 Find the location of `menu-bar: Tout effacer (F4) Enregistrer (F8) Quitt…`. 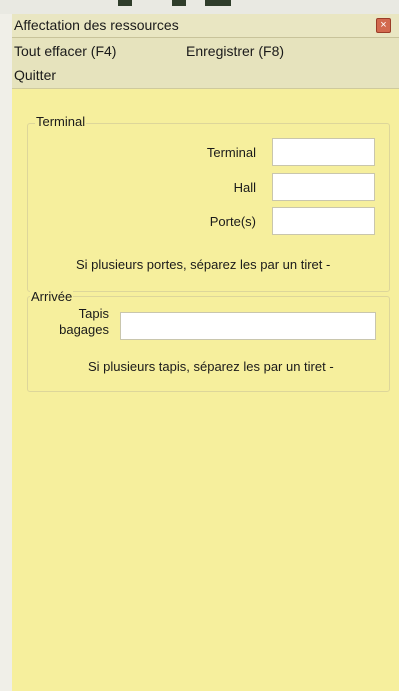

menu-bar: Tout effacer (F4) Enregistrer (F8) Quitt… is located at coordinates (205, 63).